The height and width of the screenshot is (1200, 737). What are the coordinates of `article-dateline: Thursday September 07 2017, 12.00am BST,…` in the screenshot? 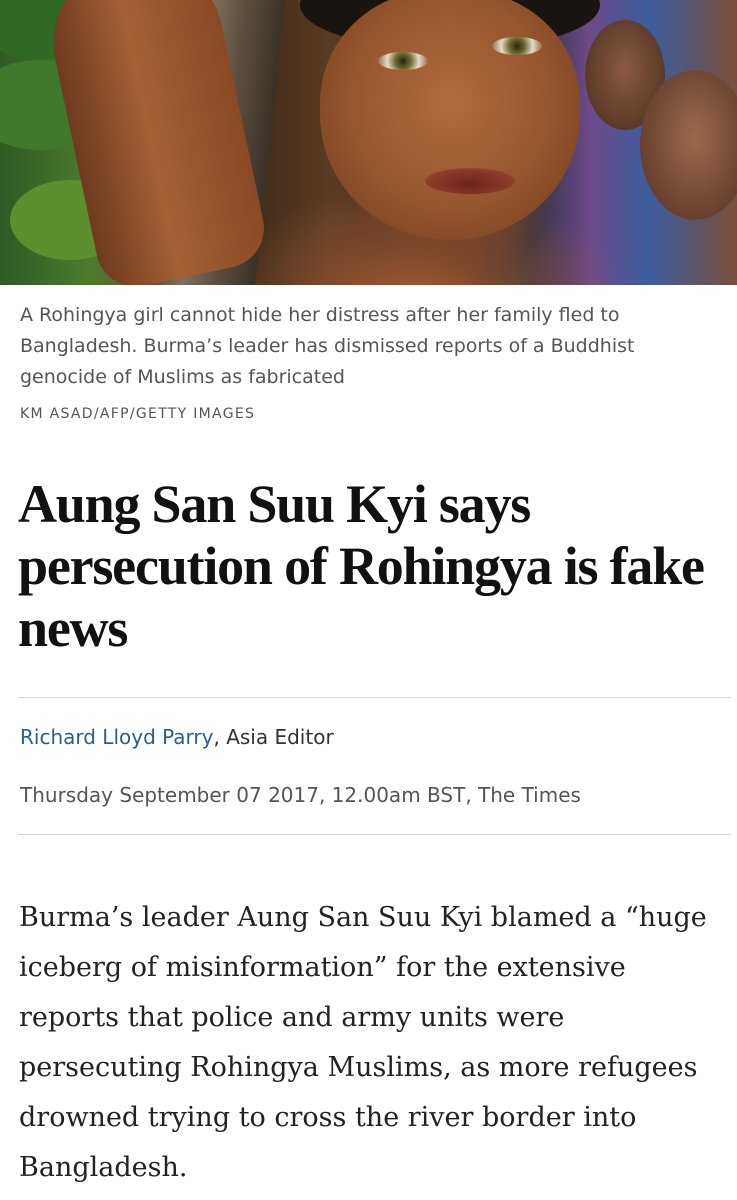 It's located at (300, 795).